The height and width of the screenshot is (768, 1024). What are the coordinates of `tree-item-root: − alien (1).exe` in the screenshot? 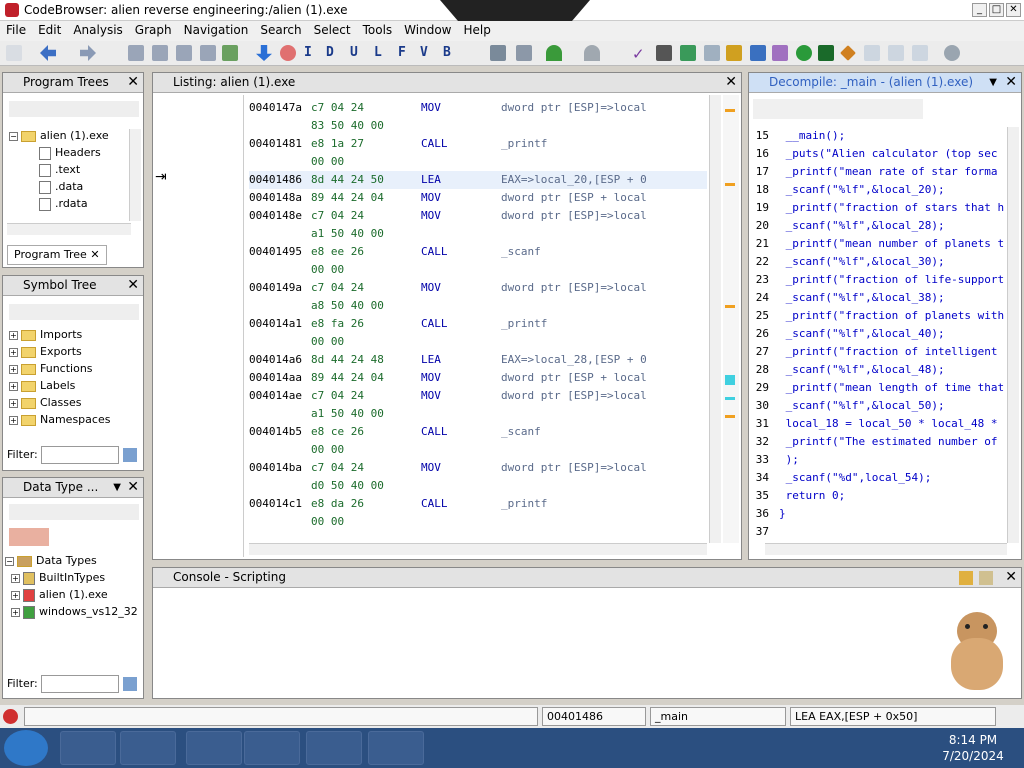 It's located at (69, 135).